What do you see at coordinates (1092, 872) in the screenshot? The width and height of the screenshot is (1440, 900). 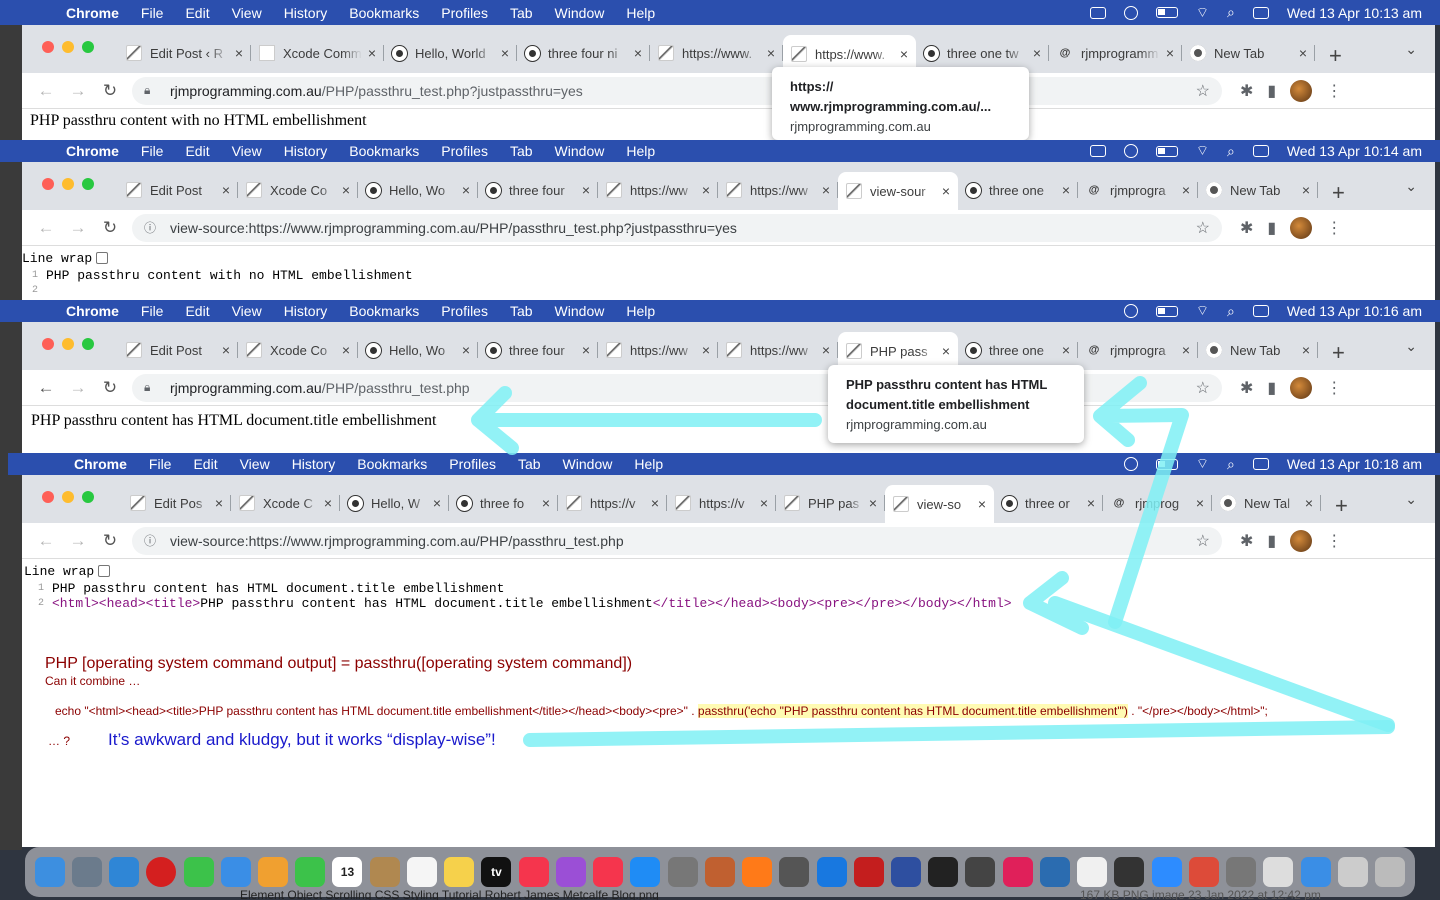 I see `textedit-dock-icon` at bounding box center [1092, 872].